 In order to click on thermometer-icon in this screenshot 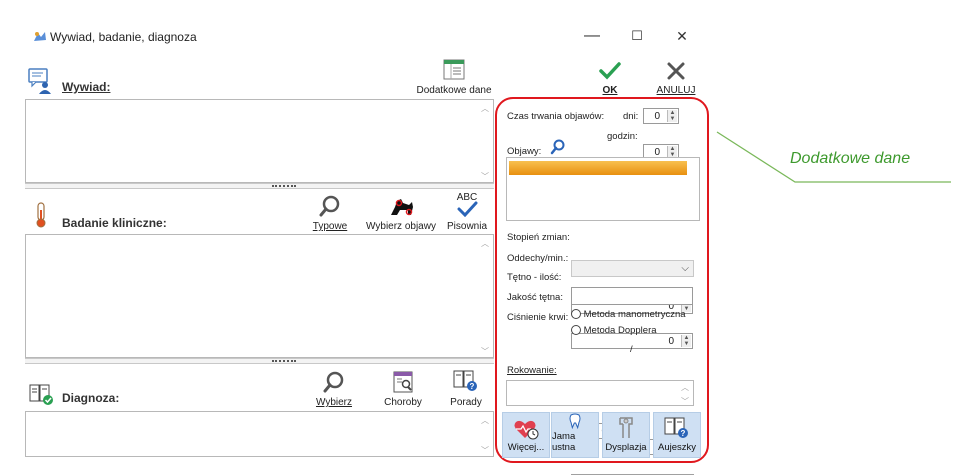, I will do `click(41, 215)`.